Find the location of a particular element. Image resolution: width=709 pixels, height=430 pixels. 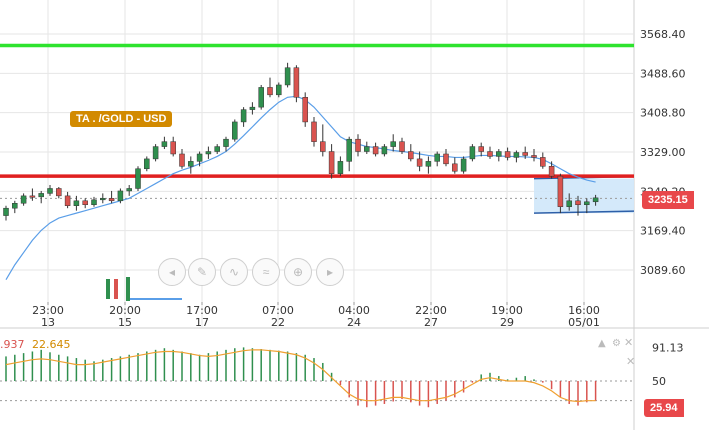

oscillator-value-a: .937 is located at coordinates (12, 344).